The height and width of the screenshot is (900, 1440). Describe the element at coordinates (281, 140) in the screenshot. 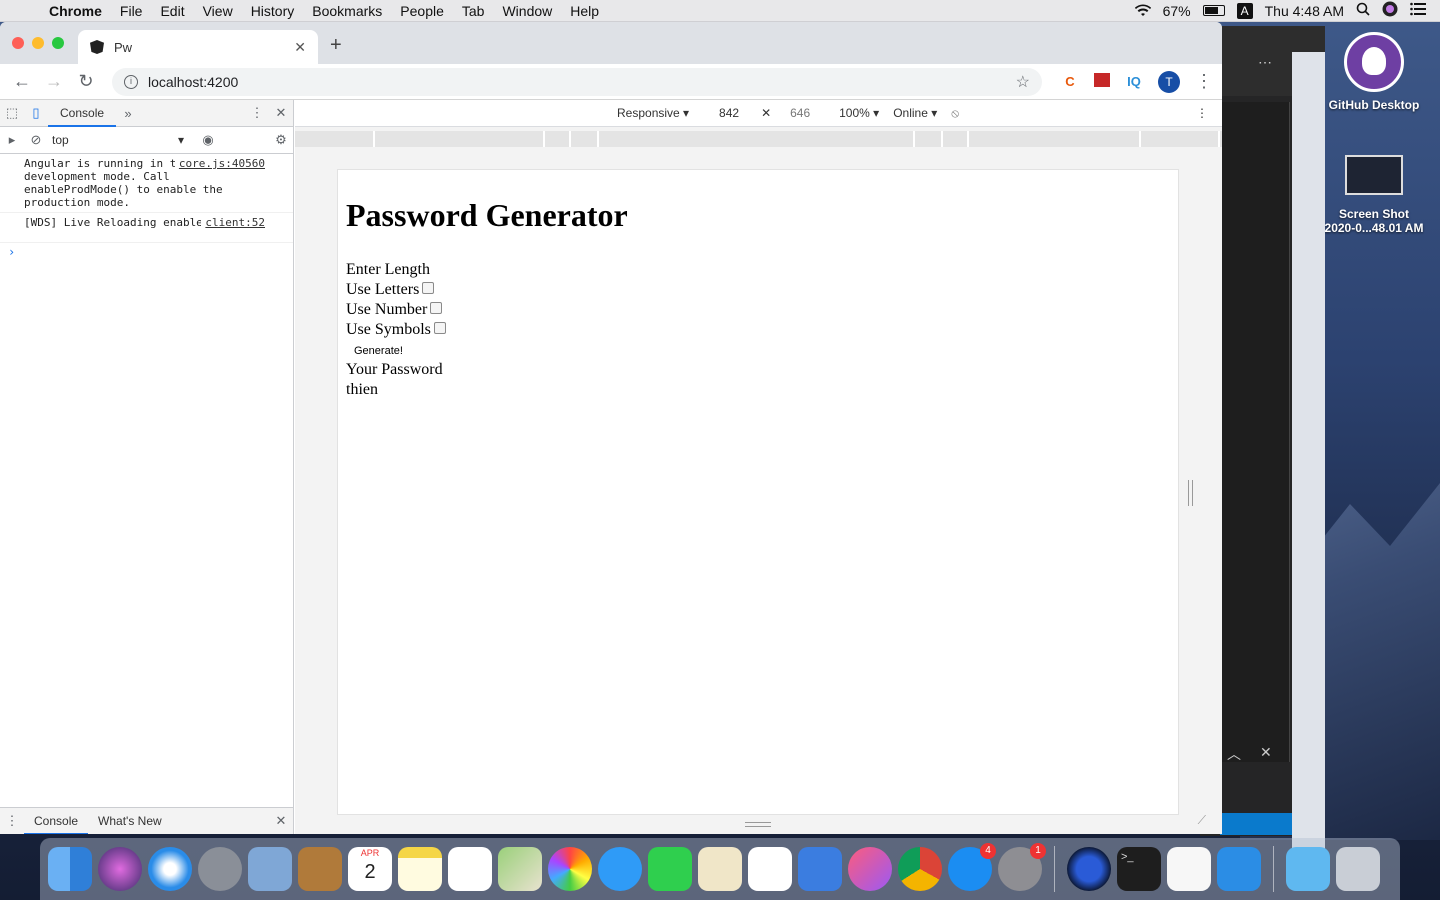

I see `console-settings-gear-icon: ⚙` at that location.